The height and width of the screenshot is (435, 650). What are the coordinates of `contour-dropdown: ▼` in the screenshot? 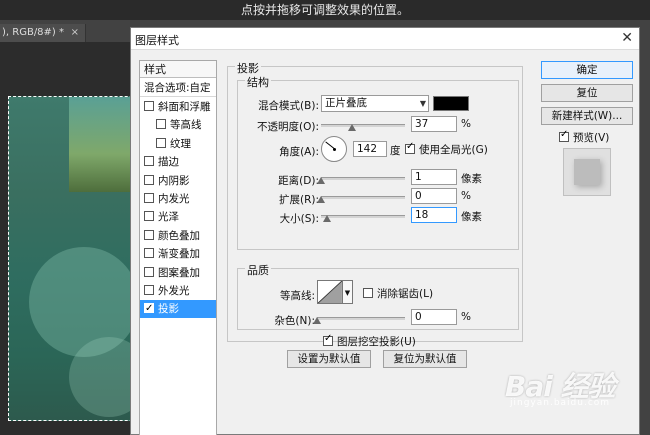 It's located at (348, 292).